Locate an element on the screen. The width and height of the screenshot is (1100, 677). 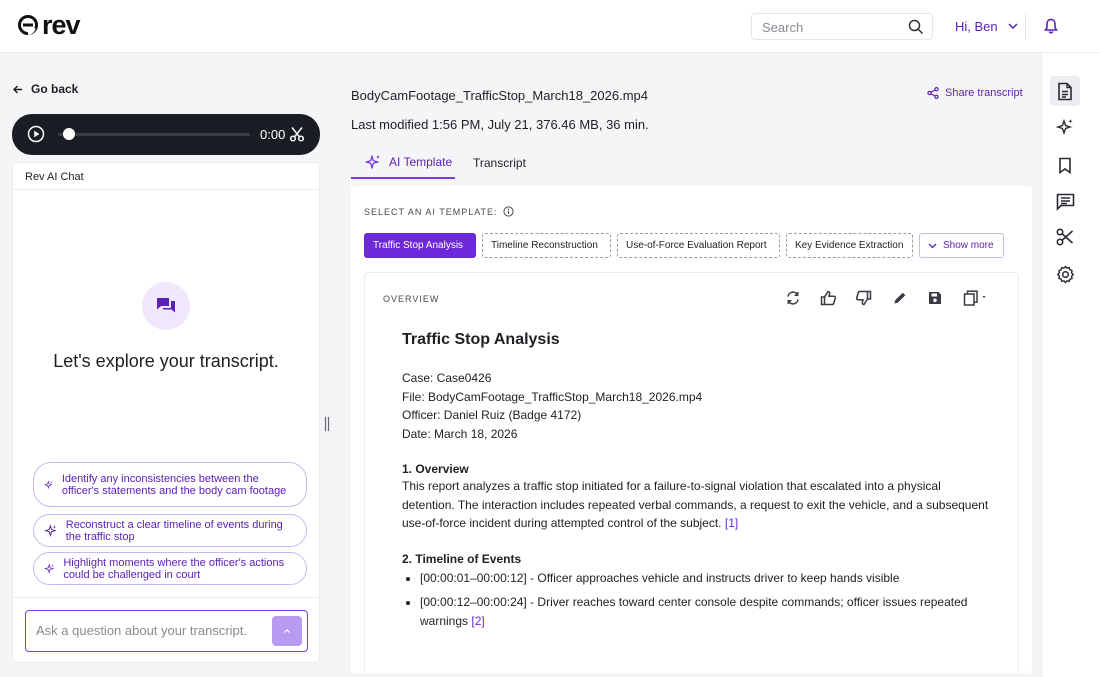
send-button is located at coordinates (287, 631).